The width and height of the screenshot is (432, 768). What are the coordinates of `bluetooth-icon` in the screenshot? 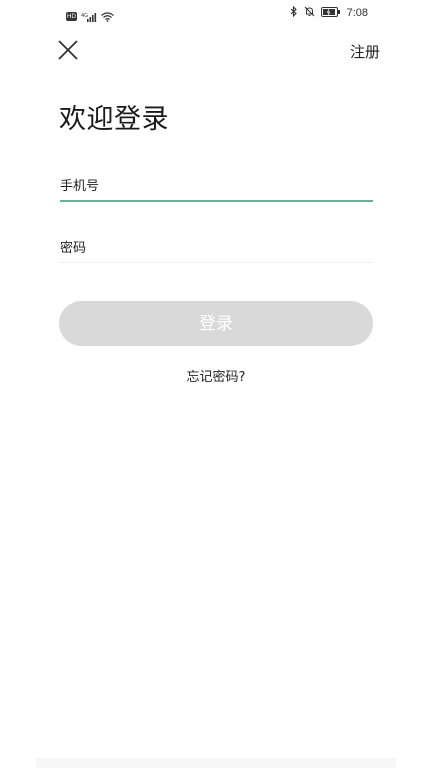 It's located at (294, 12).